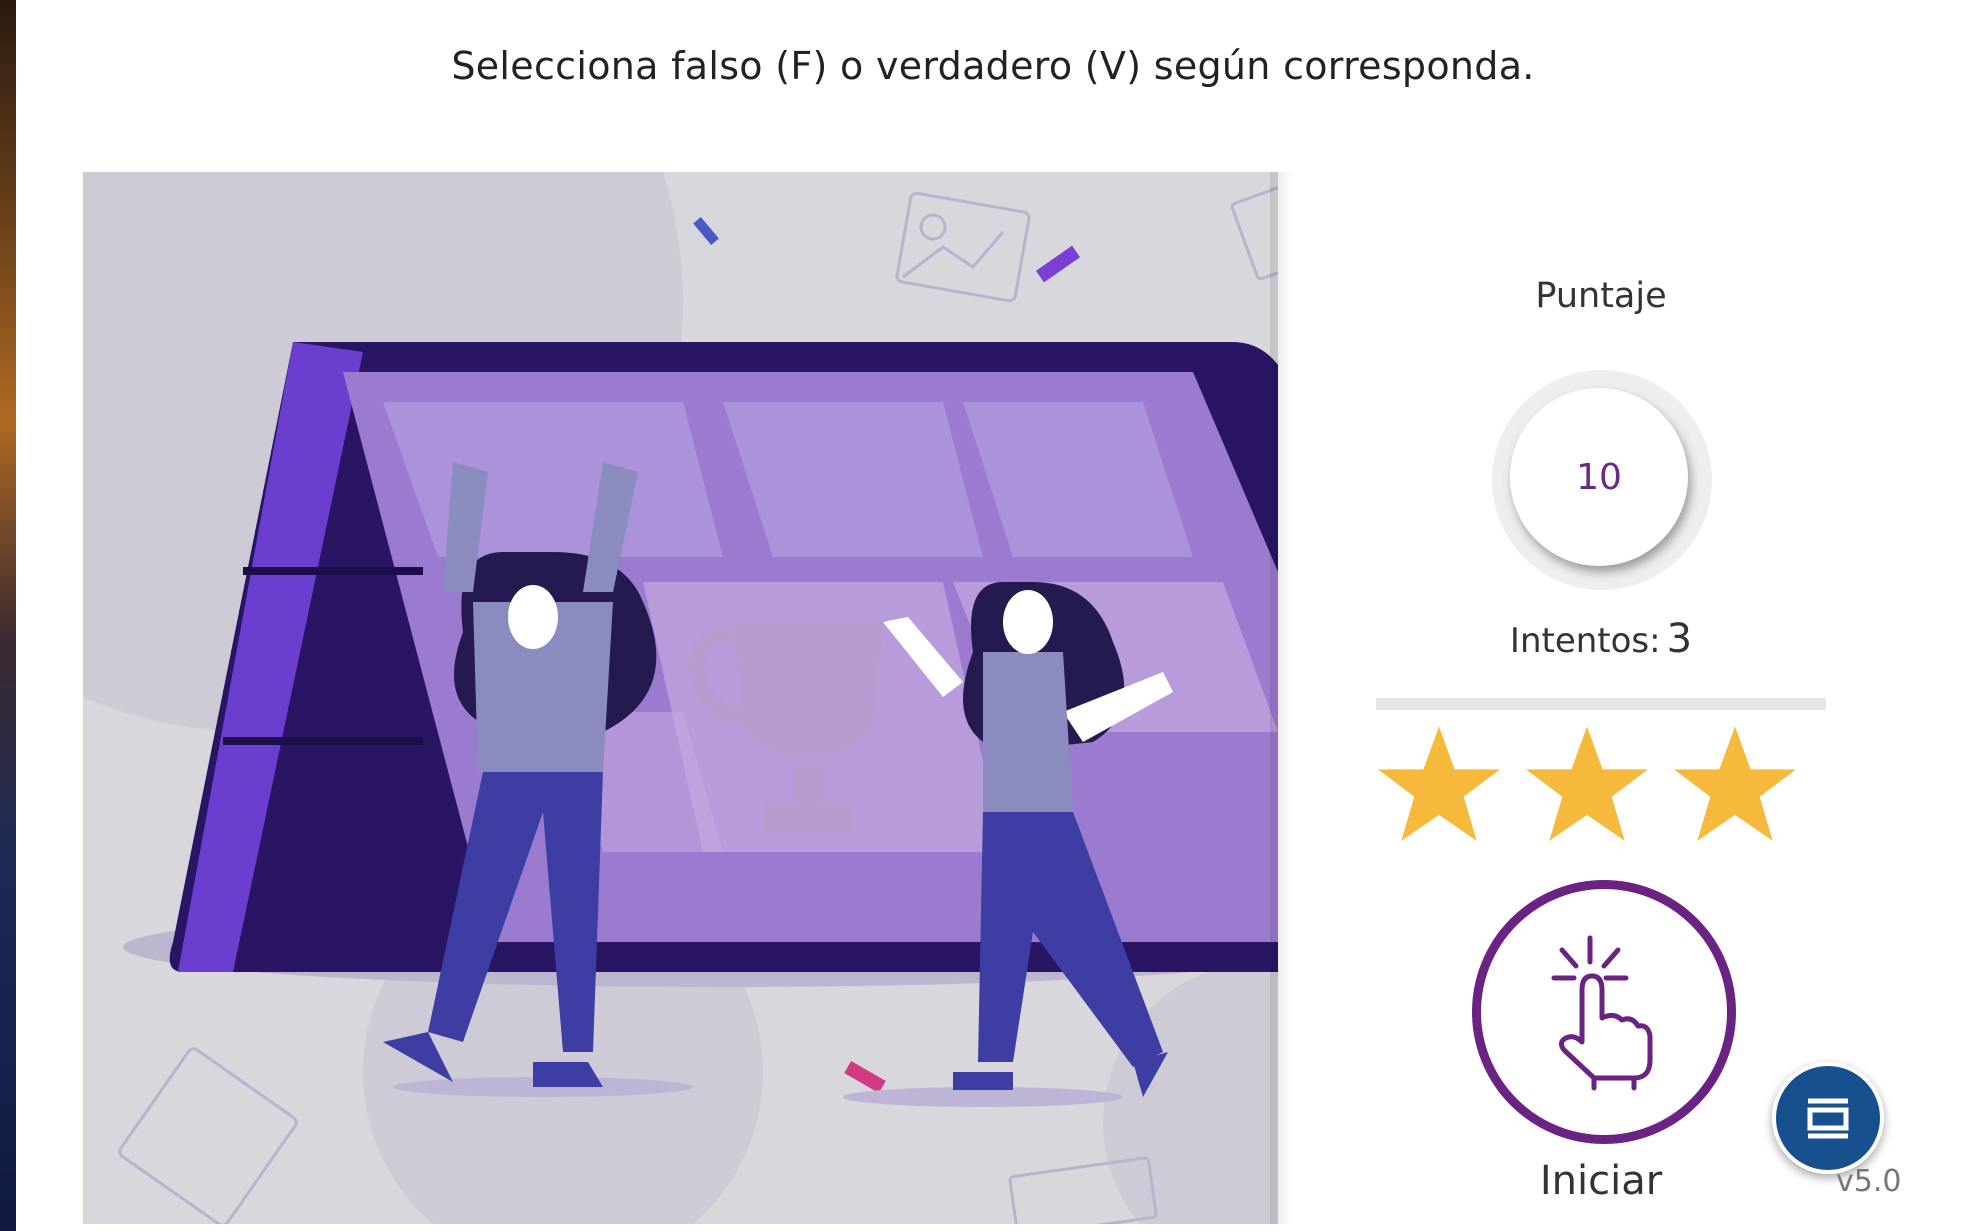 The width and height of the screenshot is (1986, 1231). I want to click on menu-fab-button, so click(1828, 1118).